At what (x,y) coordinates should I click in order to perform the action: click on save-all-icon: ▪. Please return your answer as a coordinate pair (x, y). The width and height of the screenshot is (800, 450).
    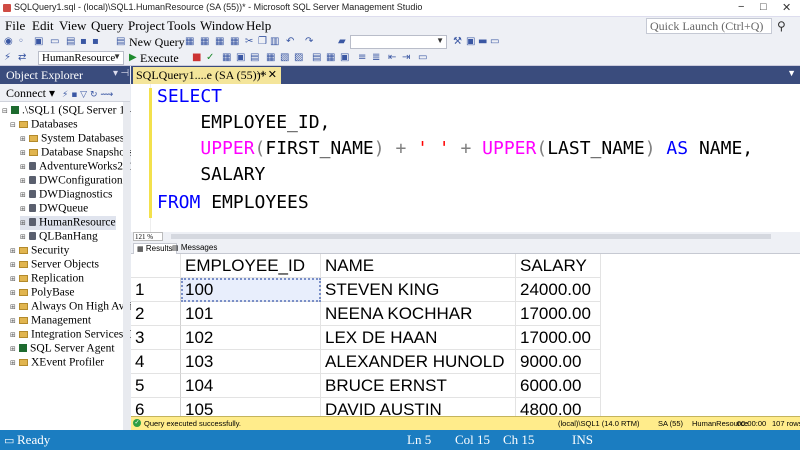
    Looking at the image, I should click on (95, 41).